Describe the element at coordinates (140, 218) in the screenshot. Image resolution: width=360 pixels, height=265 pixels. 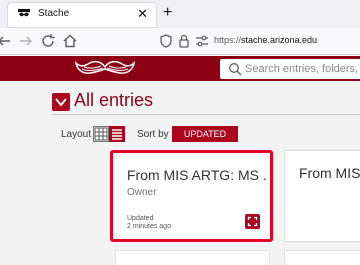
I see `card-updated-label: Updated` at that location.